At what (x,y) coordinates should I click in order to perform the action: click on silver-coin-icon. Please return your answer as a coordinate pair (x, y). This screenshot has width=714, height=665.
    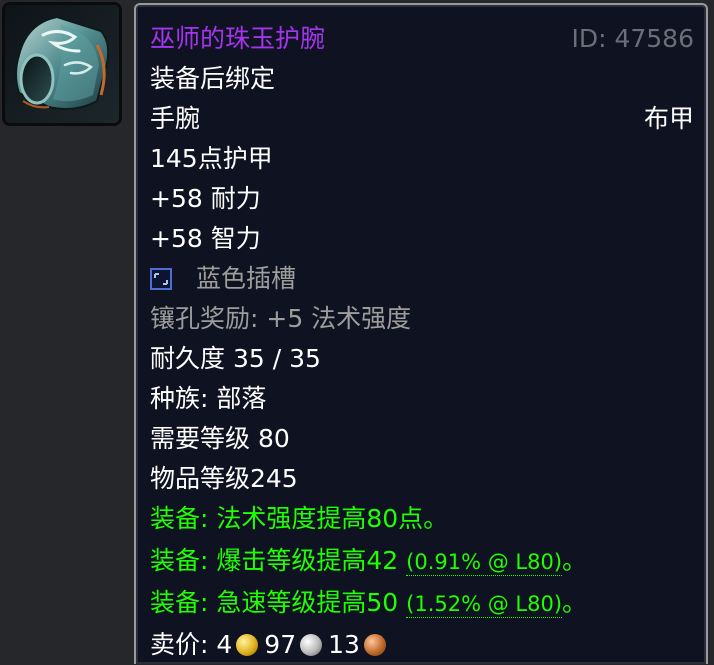
    Looking at the image, I should click on (311, 645).